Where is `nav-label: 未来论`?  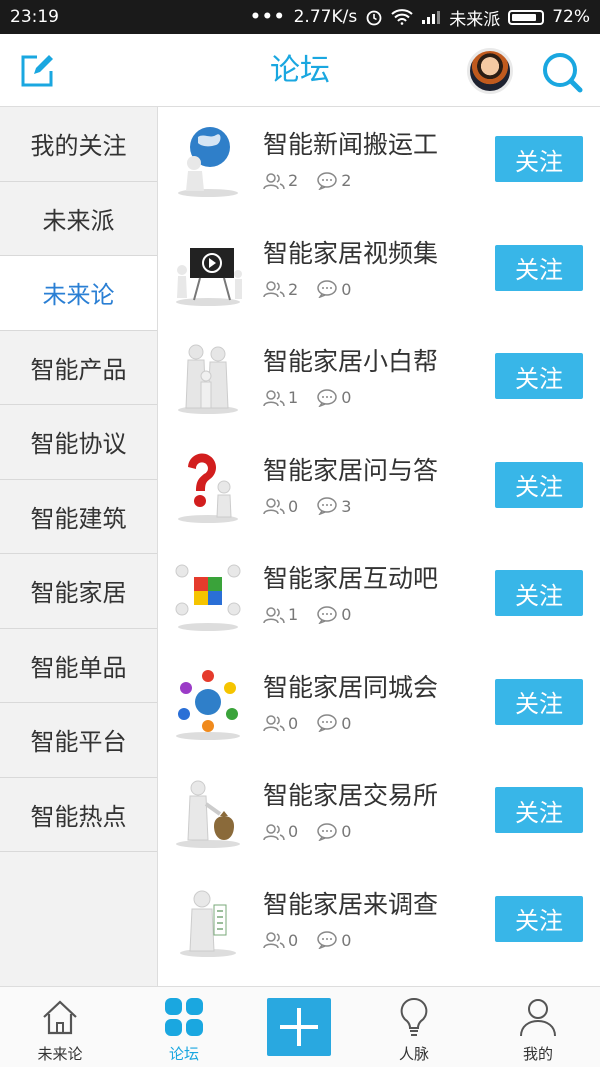
nav-label: 未来论 is located at coordinates (60, 1054).